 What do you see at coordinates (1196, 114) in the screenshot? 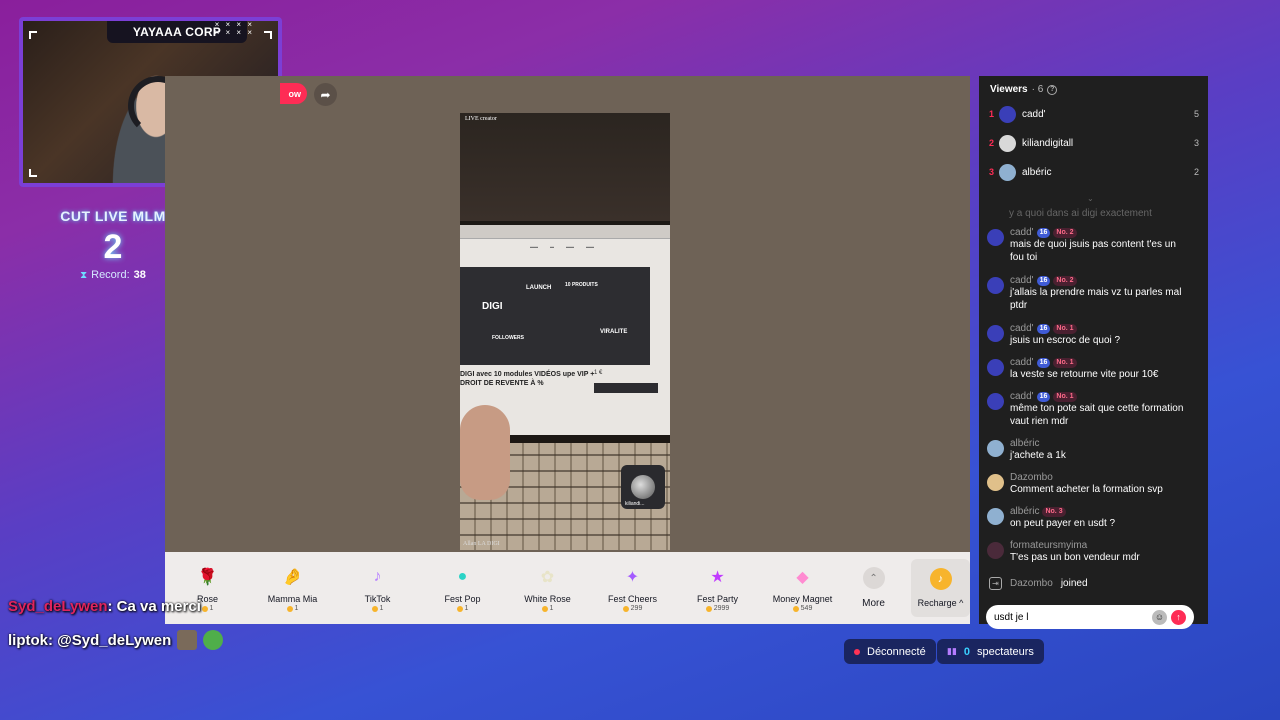
I see `viewer-score: 5` at bounding box center [1196, 114].